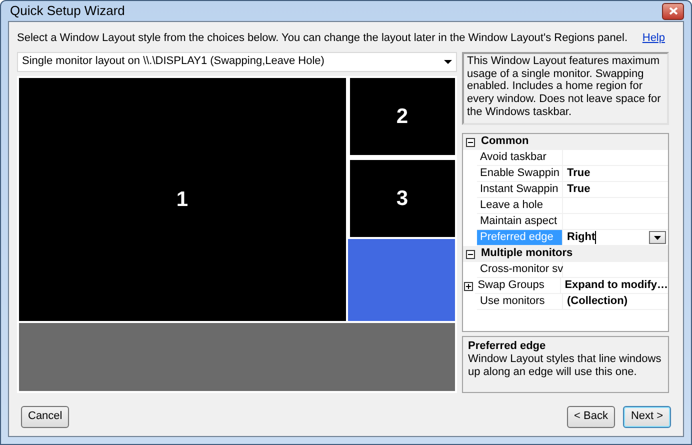 The height and width of the screenshot is (445, 692). What do you see at coordinates (653, 42) in the screenshot?
I see `help-link: Help` at bounding box center [653, 42].